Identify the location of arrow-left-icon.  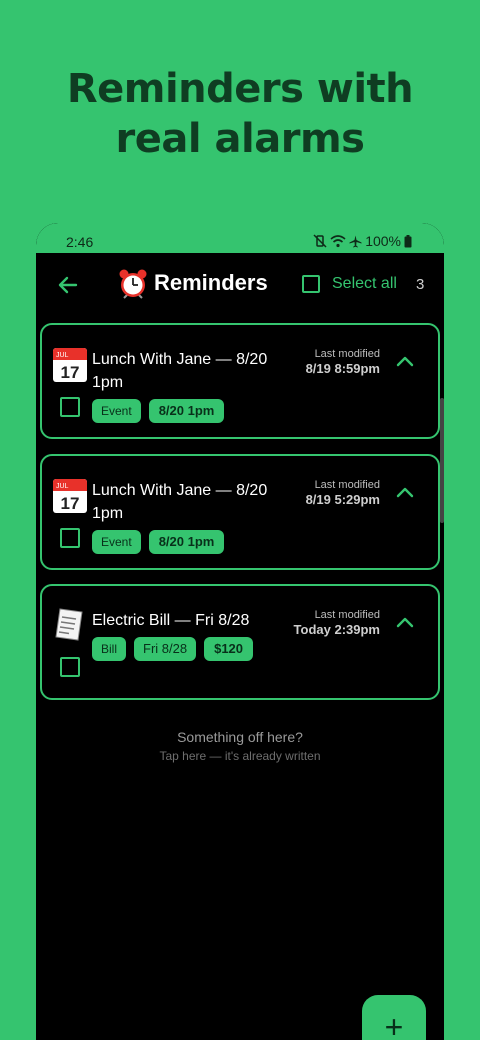
(68, 285).